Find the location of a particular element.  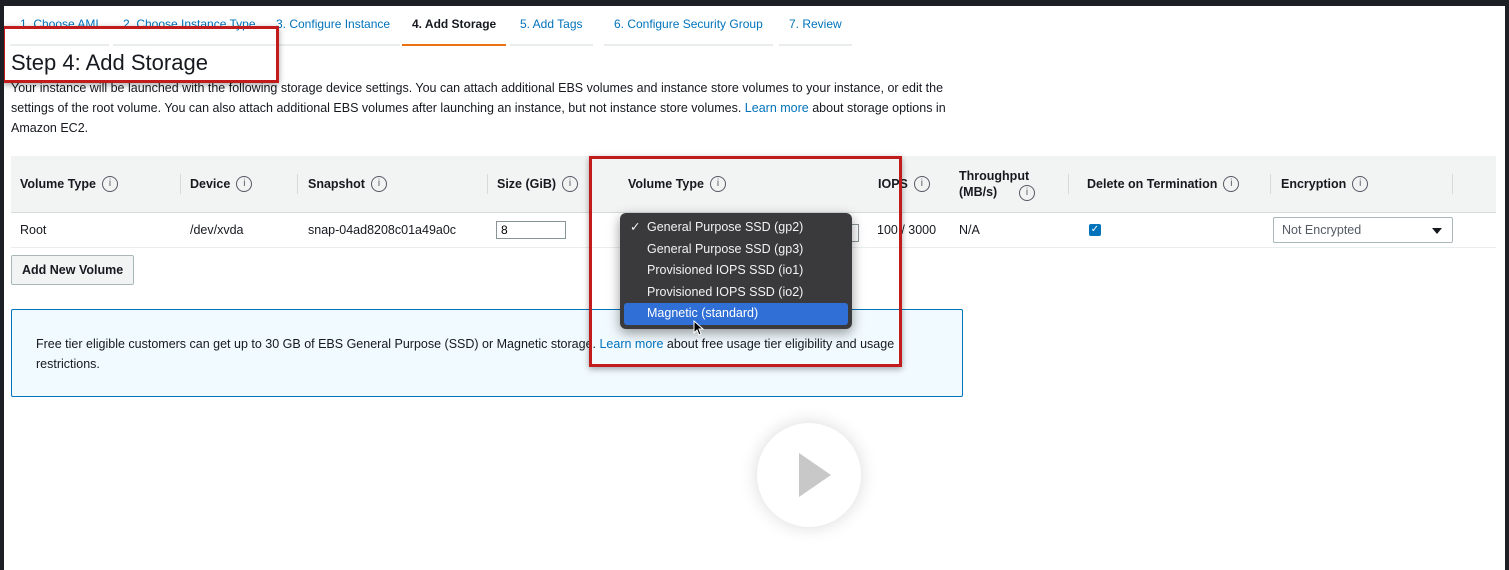

size-input is located at coordinates (531, 230).